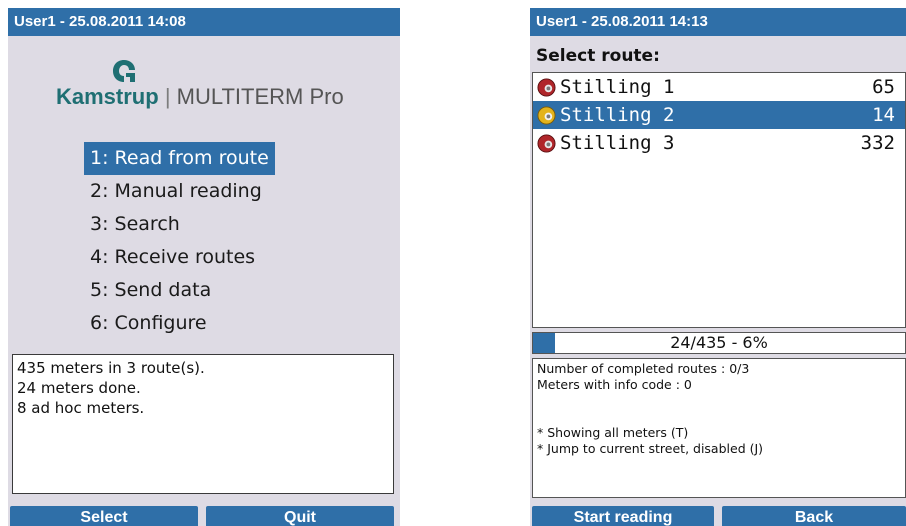 Image resolution: width=906 pixels, height=526 pixels. Describe the element at coordinates (111, 368) in the screenshot. I see `info-line: 435 meters in 3 route(s).` at that location.